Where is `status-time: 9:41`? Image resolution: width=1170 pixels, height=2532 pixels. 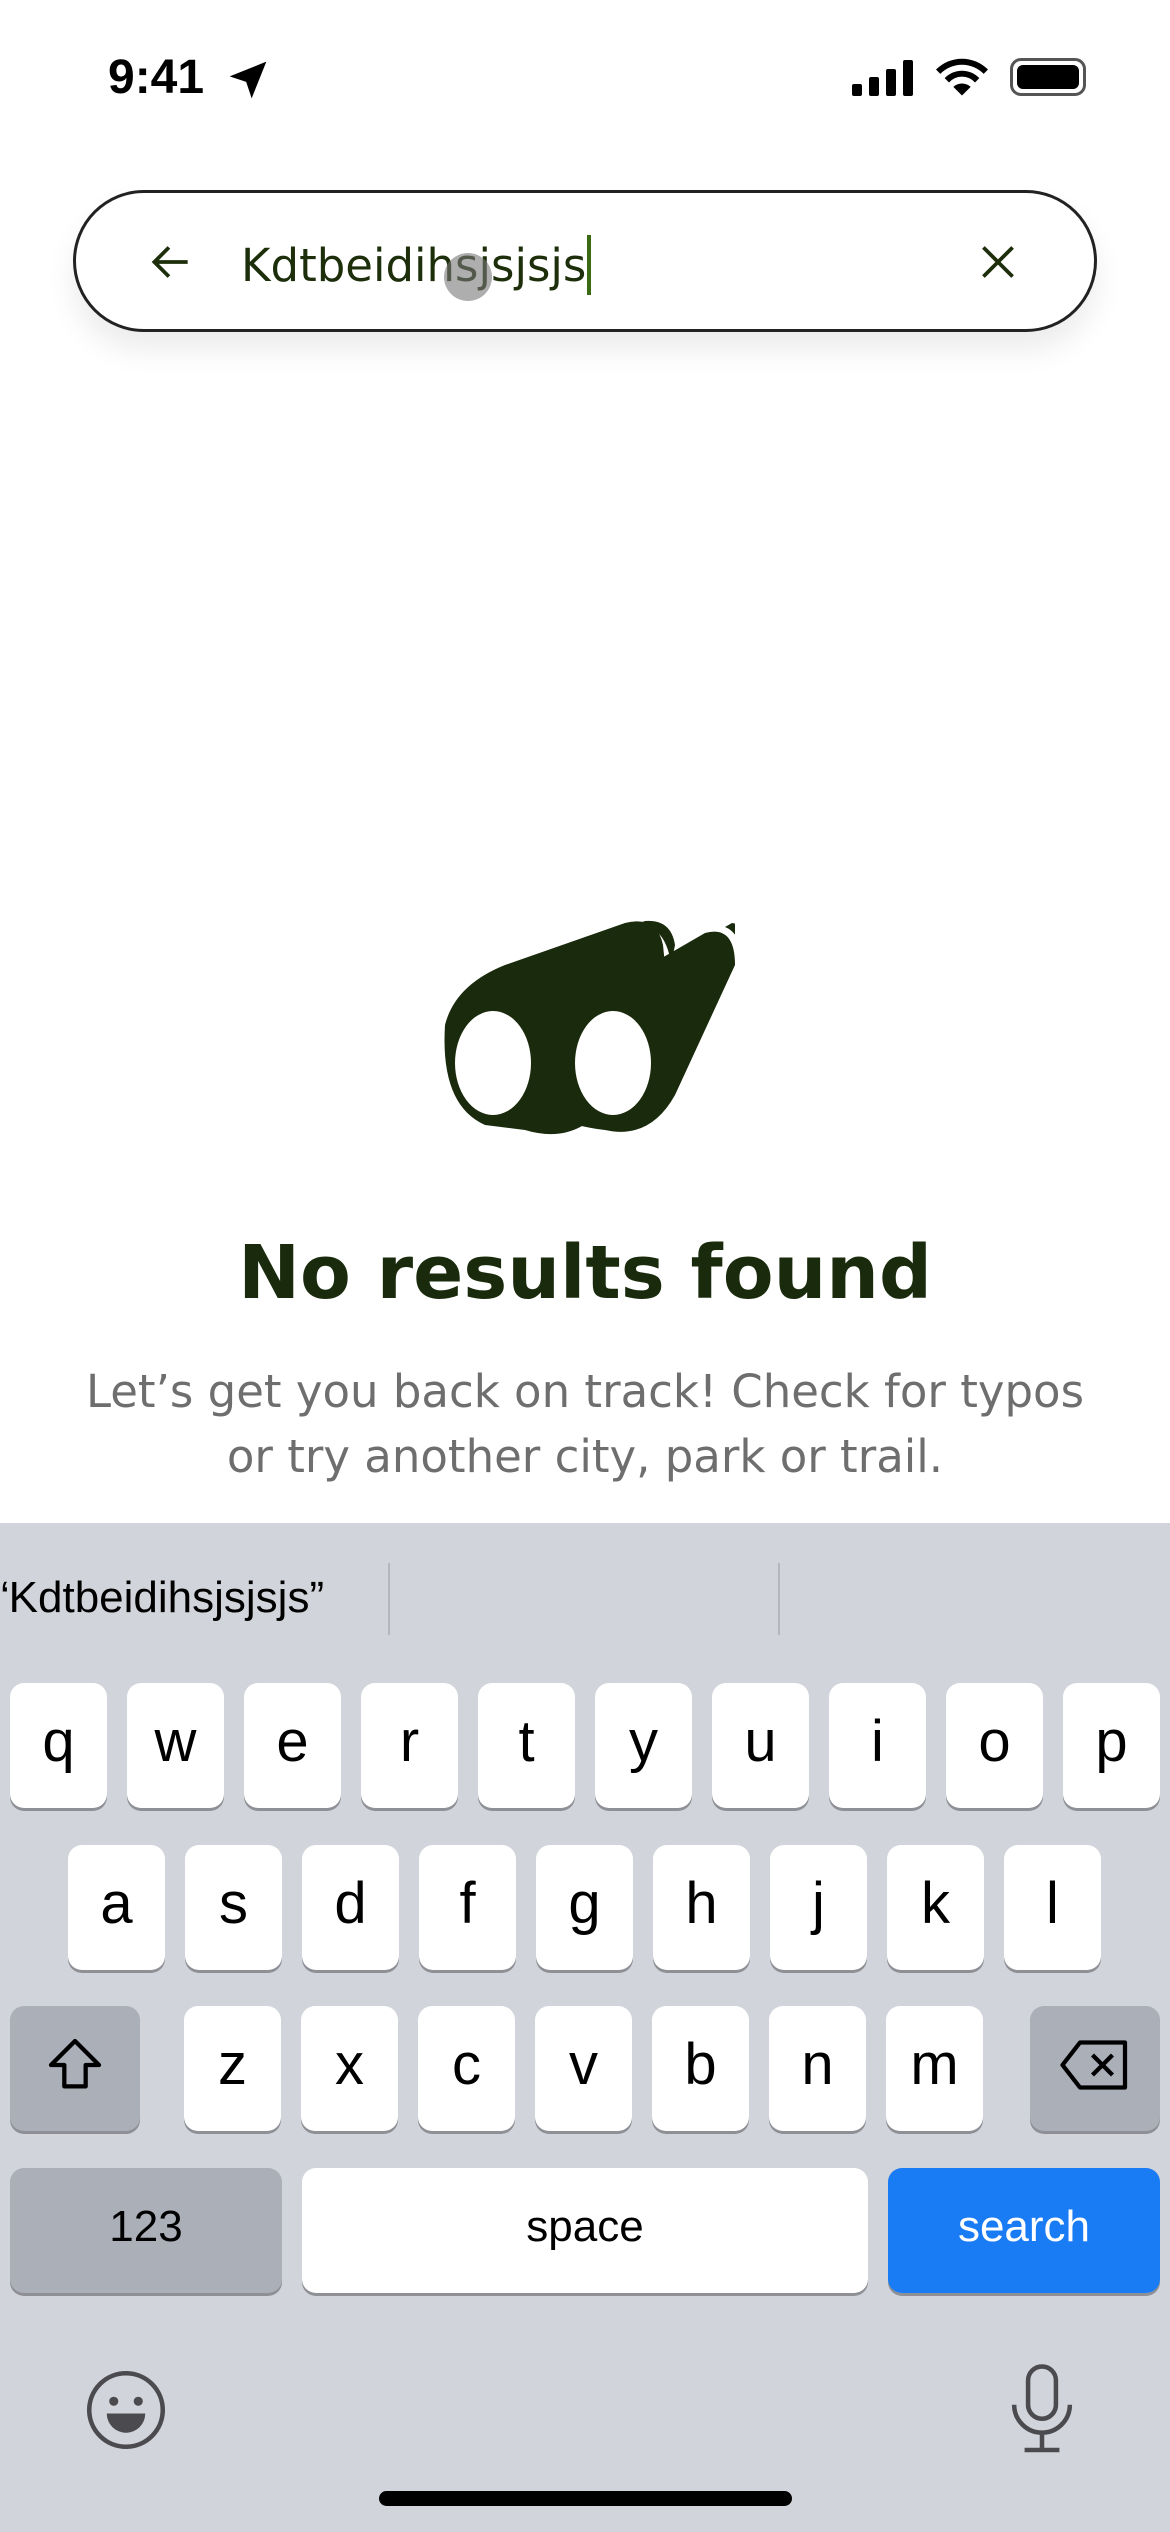
status-time: 9:41 is located at coordinates (156, 77).